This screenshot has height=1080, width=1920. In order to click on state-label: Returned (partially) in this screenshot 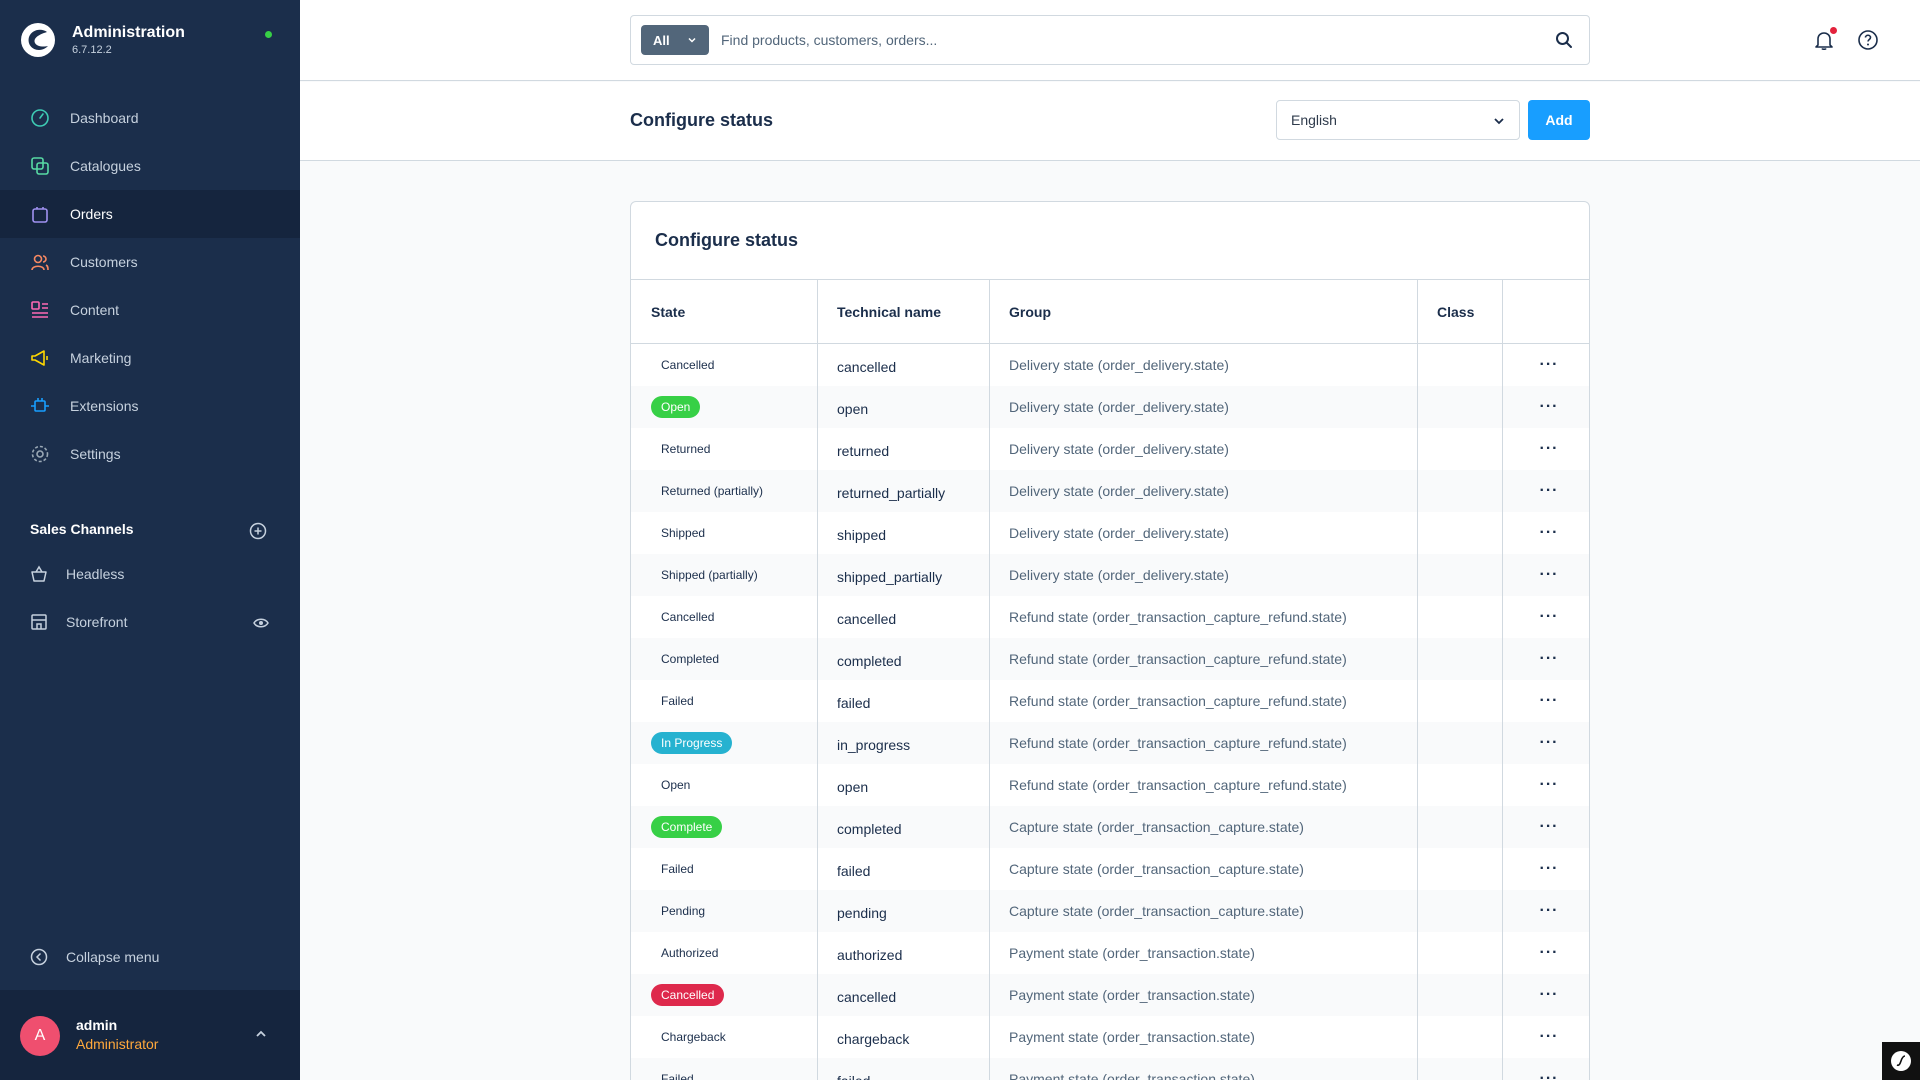, I will do `click(712, 491)`.